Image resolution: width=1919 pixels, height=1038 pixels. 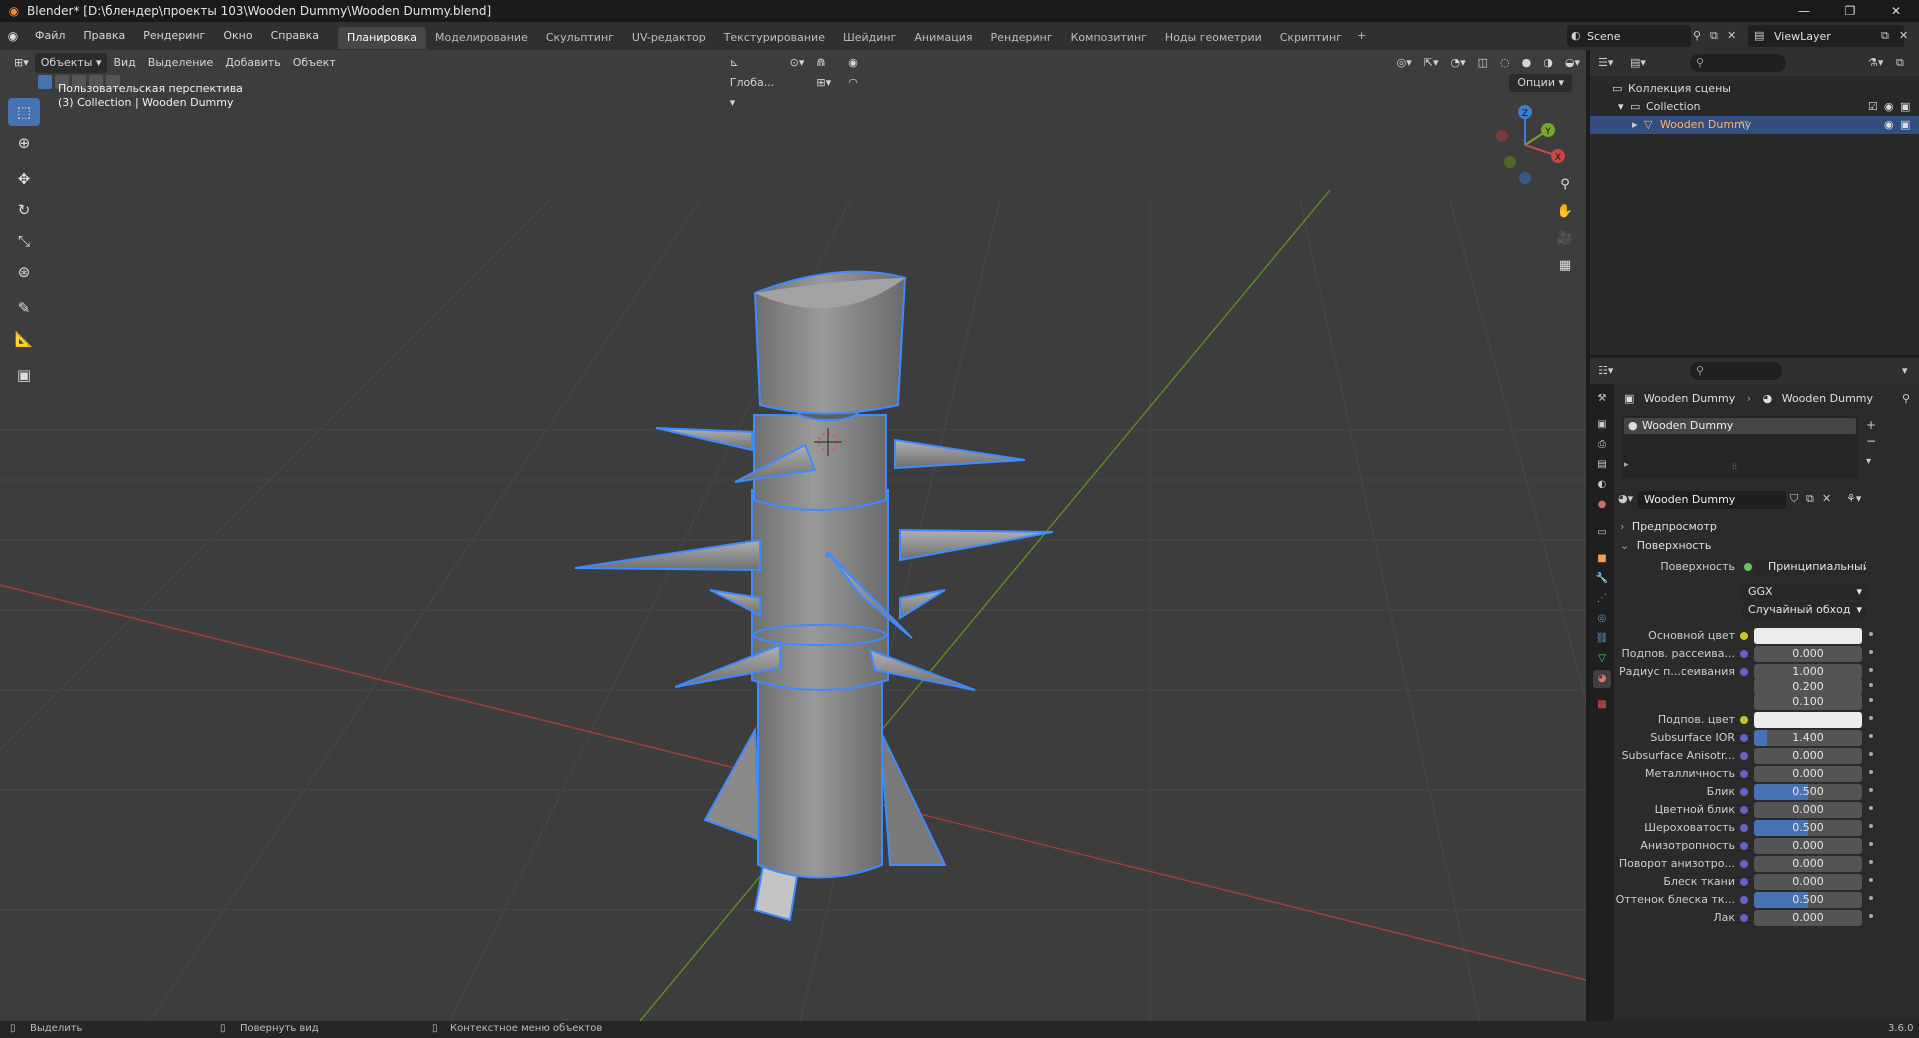 I want to click on object-tab-icon: ■, so click(x=1602, y=559).